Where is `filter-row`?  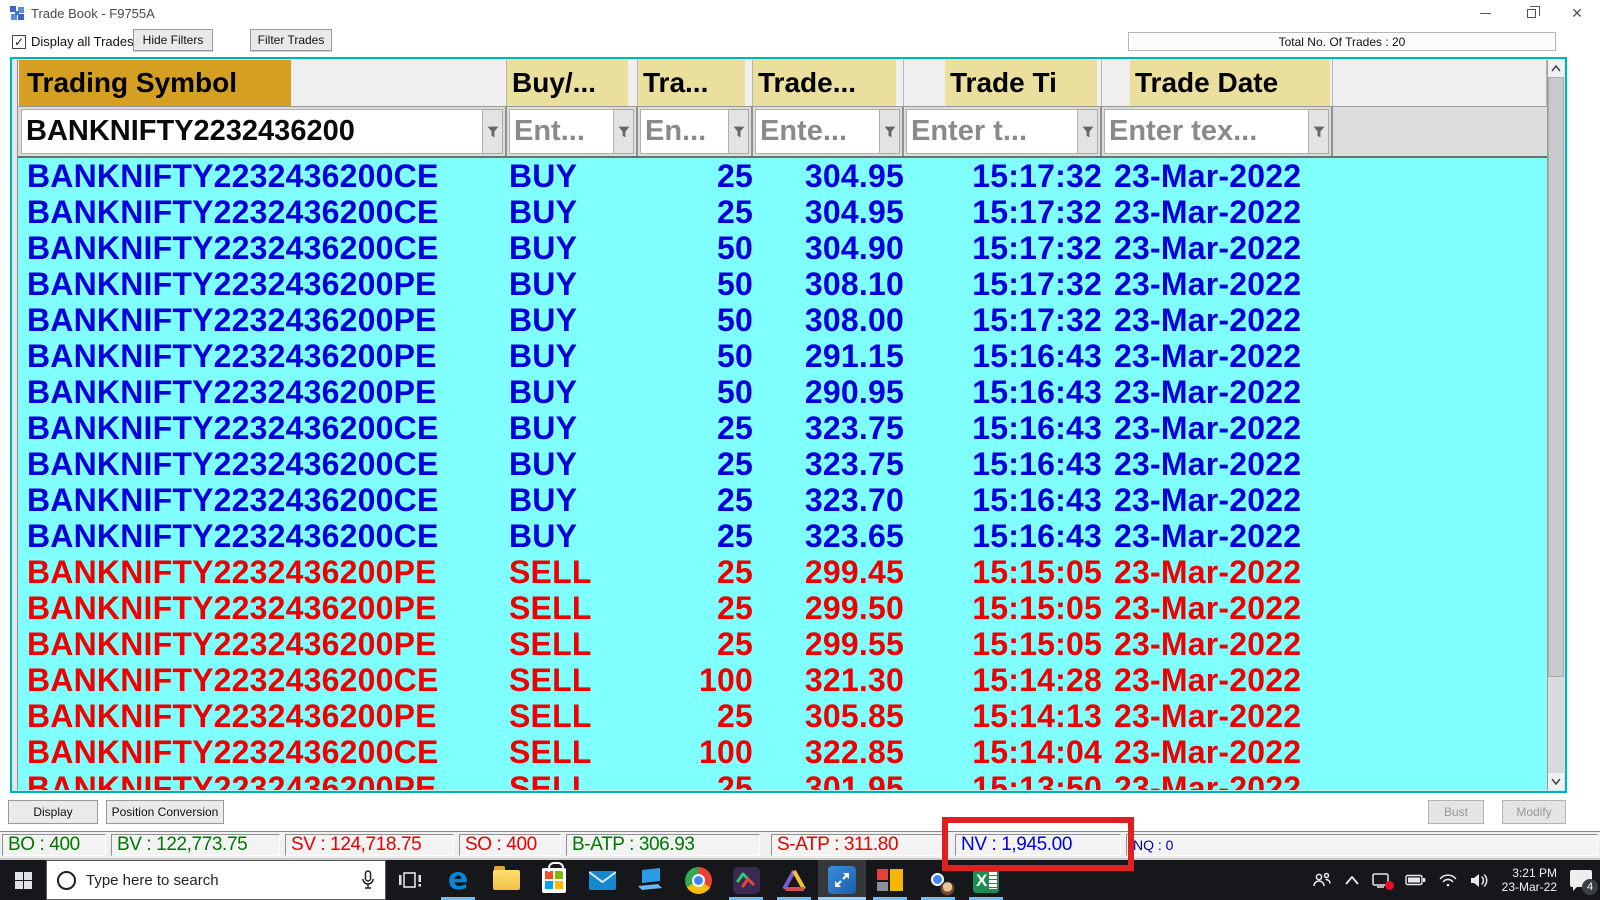
filter-row is located at coordinates (780, 132).